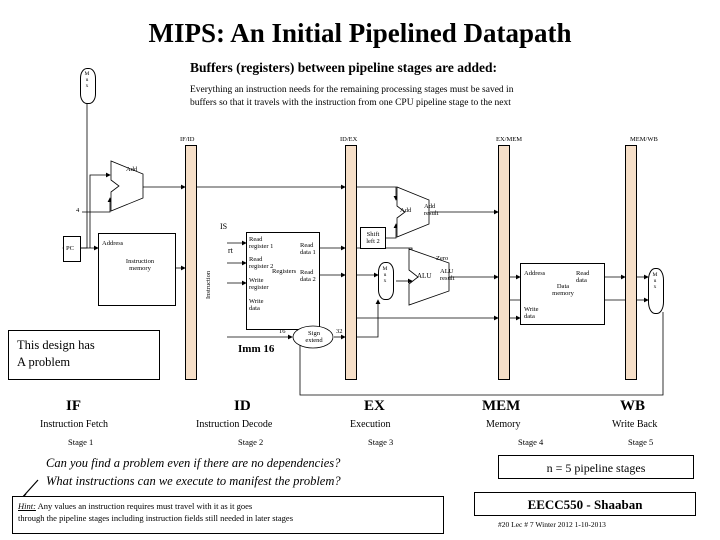  Describe the element at coordinates (259, 284) in the screenshot. I see `write-register-label: Write register` at that location.